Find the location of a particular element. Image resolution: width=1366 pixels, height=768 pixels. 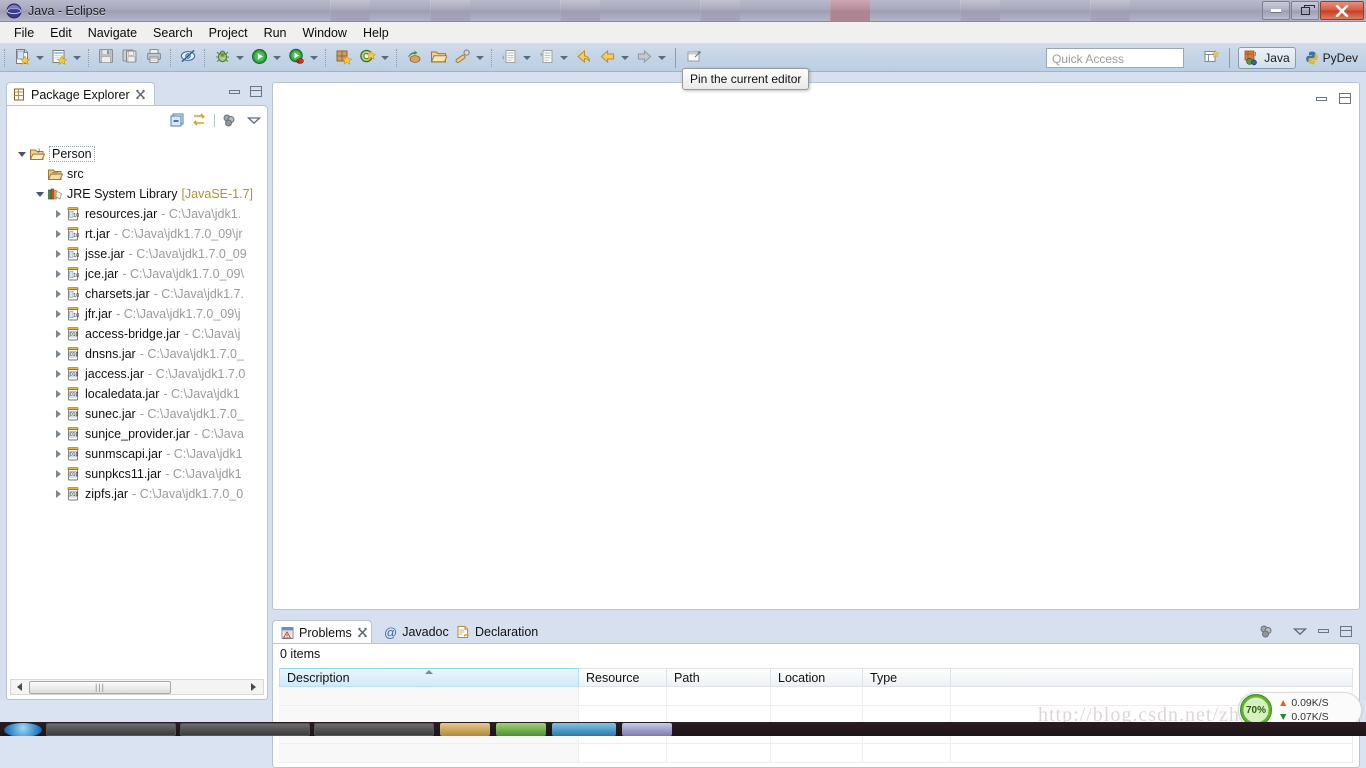

tab-javadoc: @ Javadoc is located at coordinates (416, 632).